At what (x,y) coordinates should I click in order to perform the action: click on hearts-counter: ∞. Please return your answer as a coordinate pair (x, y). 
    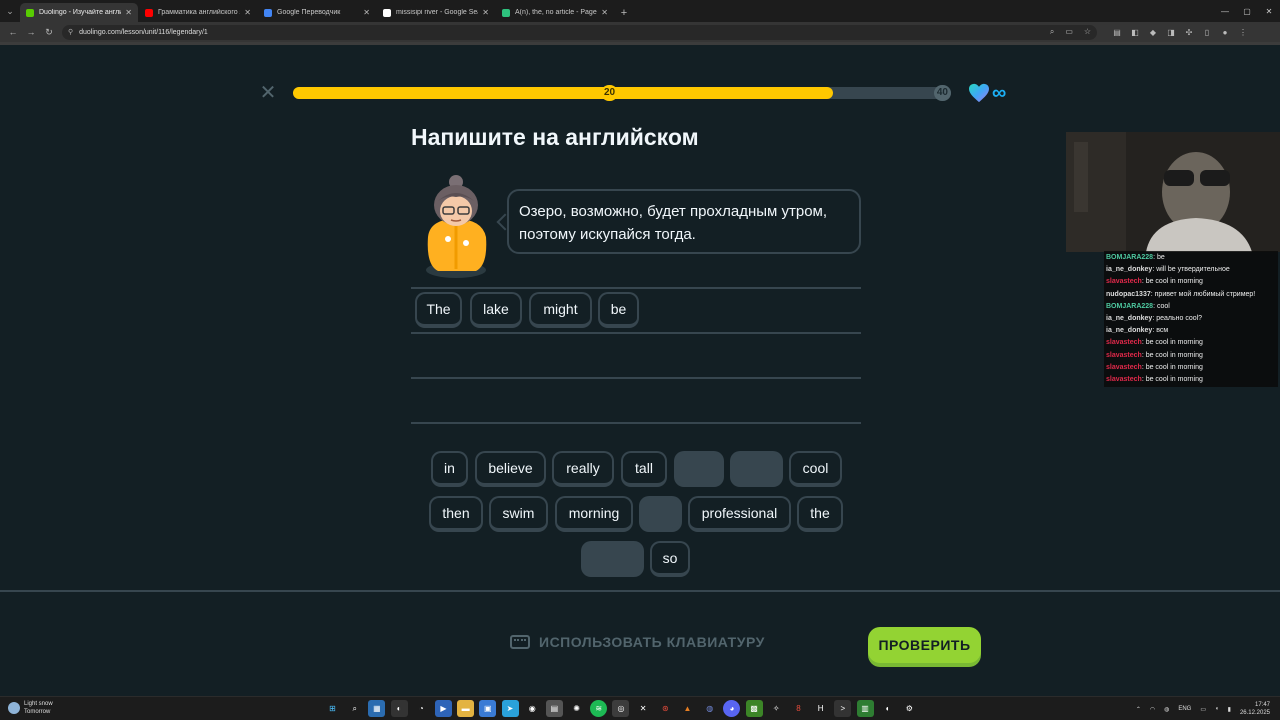
    Looking at the image, I should click on (987, 93).